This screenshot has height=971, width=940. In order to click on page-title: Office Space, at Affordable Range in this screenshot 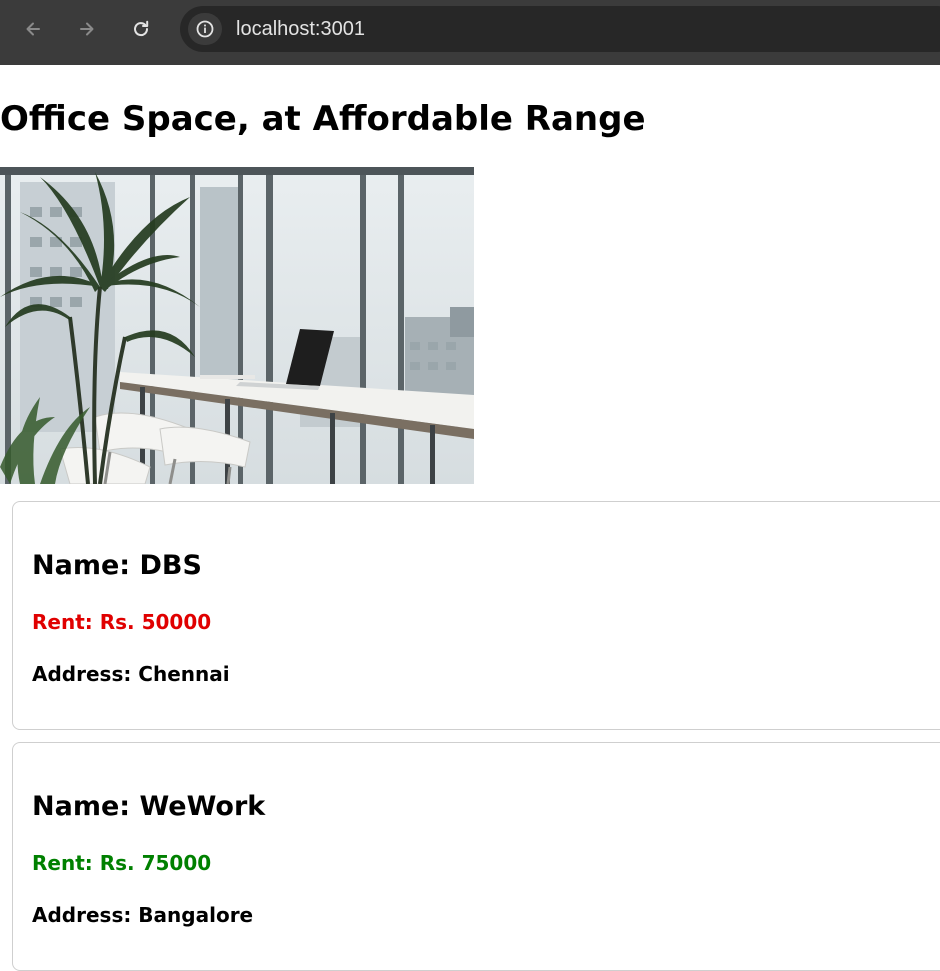, I will do `click(323, 119)`.